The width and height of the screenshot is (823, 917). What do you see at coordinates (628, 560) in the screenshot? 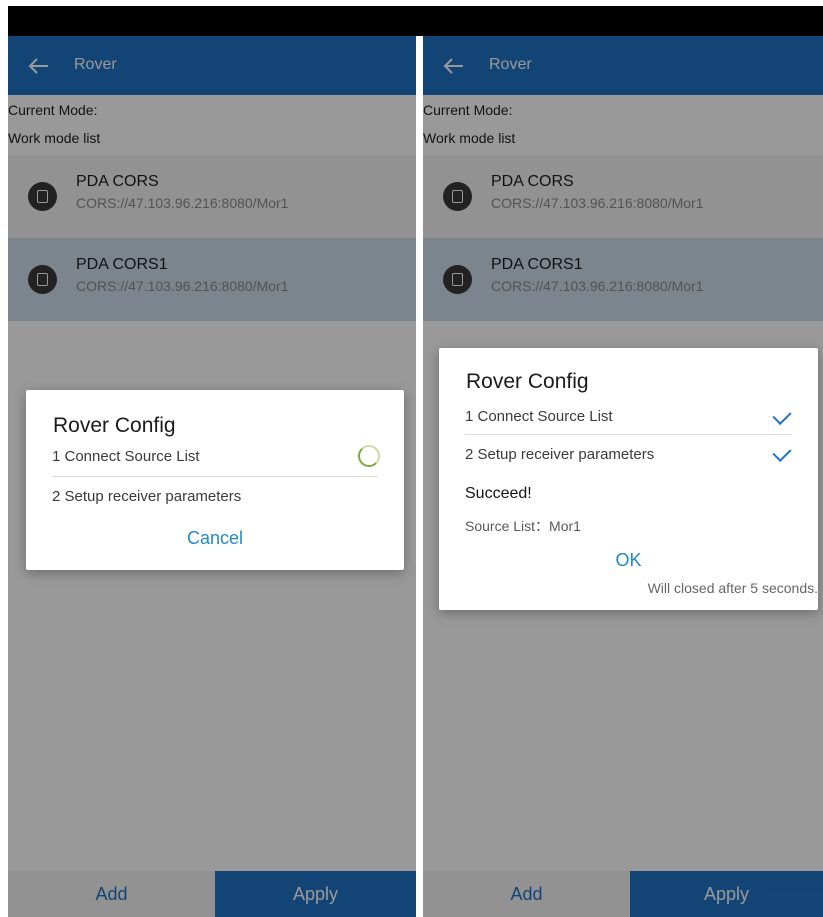
I see `ok-button: OK` at bounding box center [628, 560].